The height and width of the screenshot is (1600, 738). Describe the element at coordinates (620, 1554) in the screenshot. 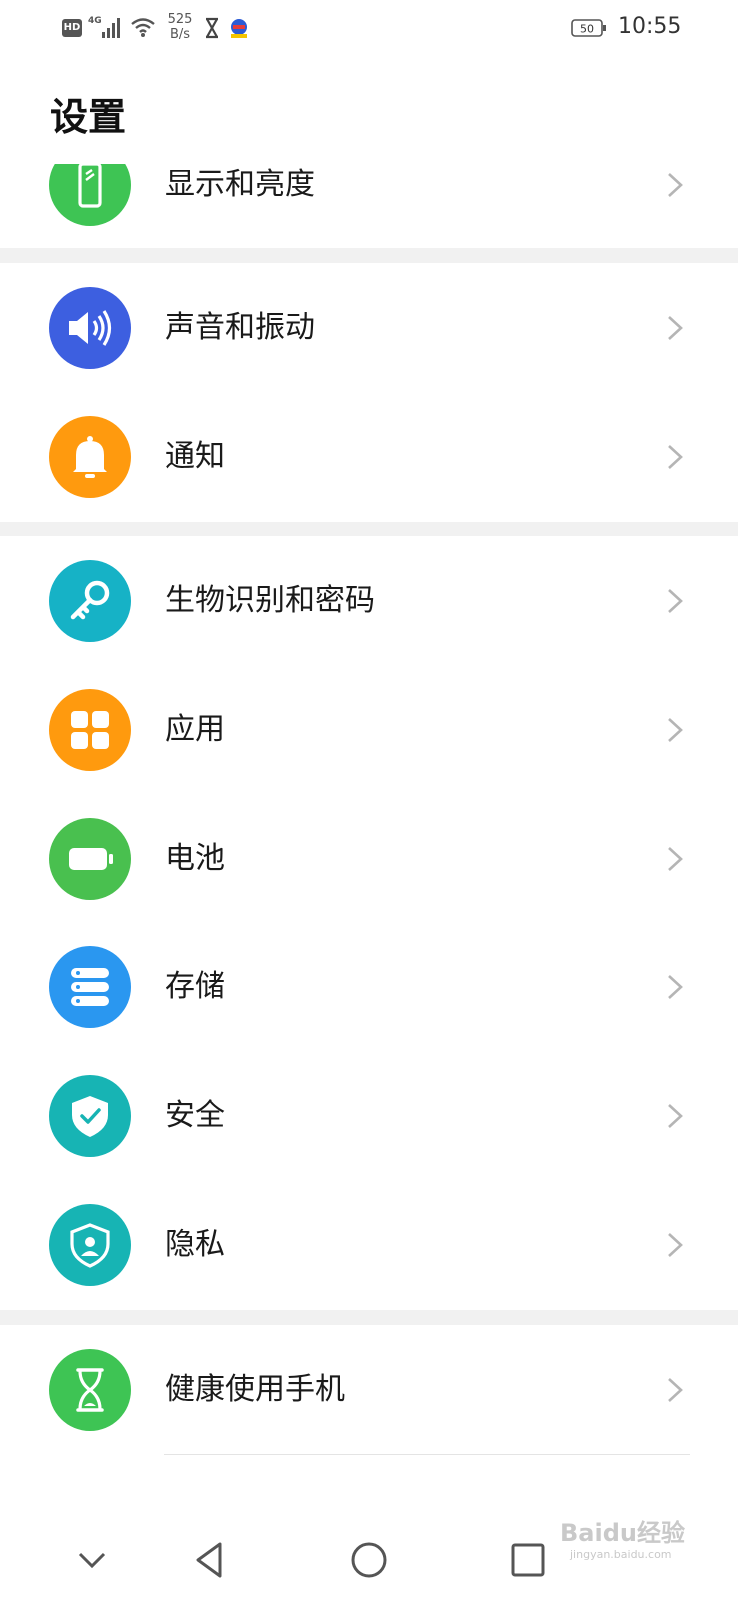

I see `svg-text: jingyan.baidu.com` at that location.